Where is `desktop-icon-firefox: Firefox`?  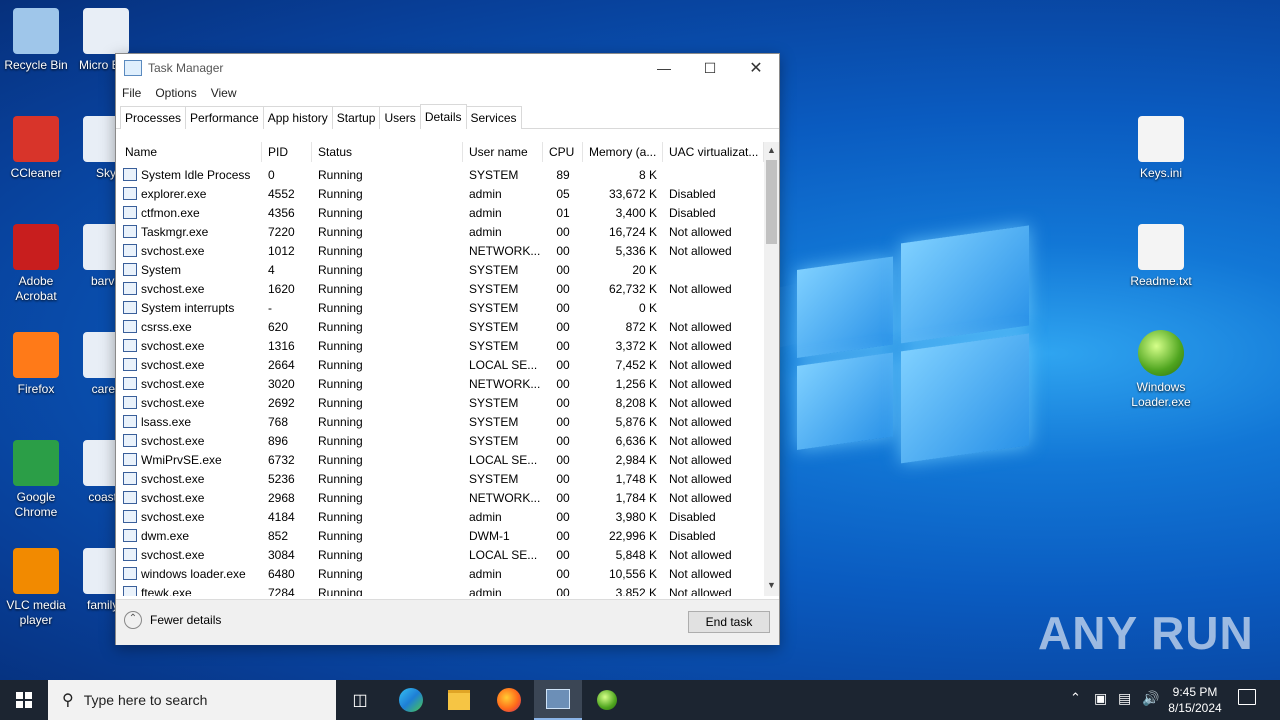
desktop-icon-firefox: Firefox is located at coordinates (37, 364).